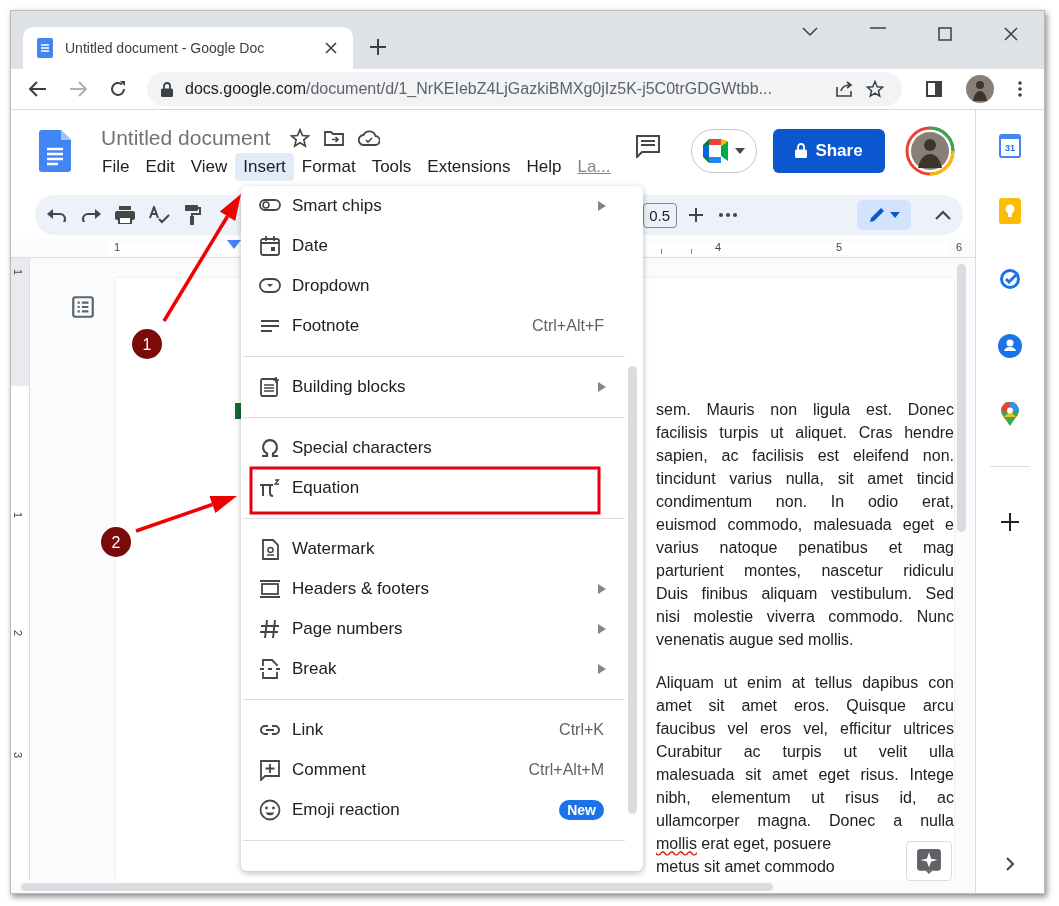  Describe the element at coordinates (805, 548) in the screenshot. I see `body-text: varius natoque penatibus et mag` at that location.